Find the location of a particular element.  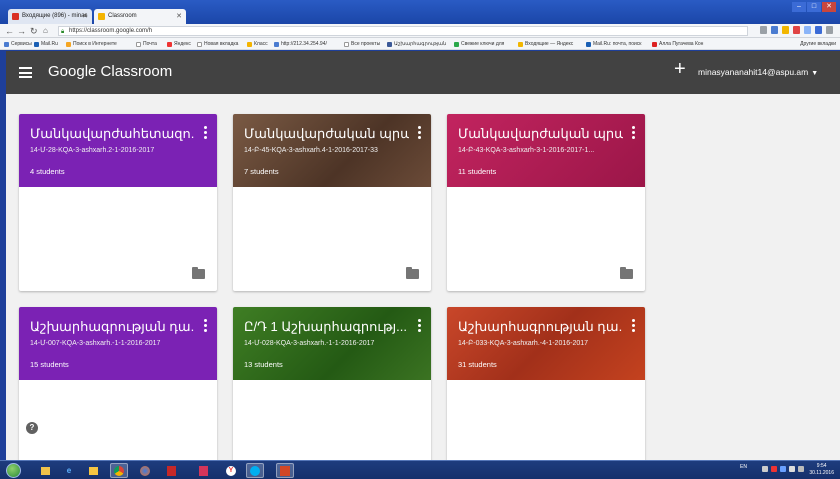

volume-icon is located at coordinates (792, 469).